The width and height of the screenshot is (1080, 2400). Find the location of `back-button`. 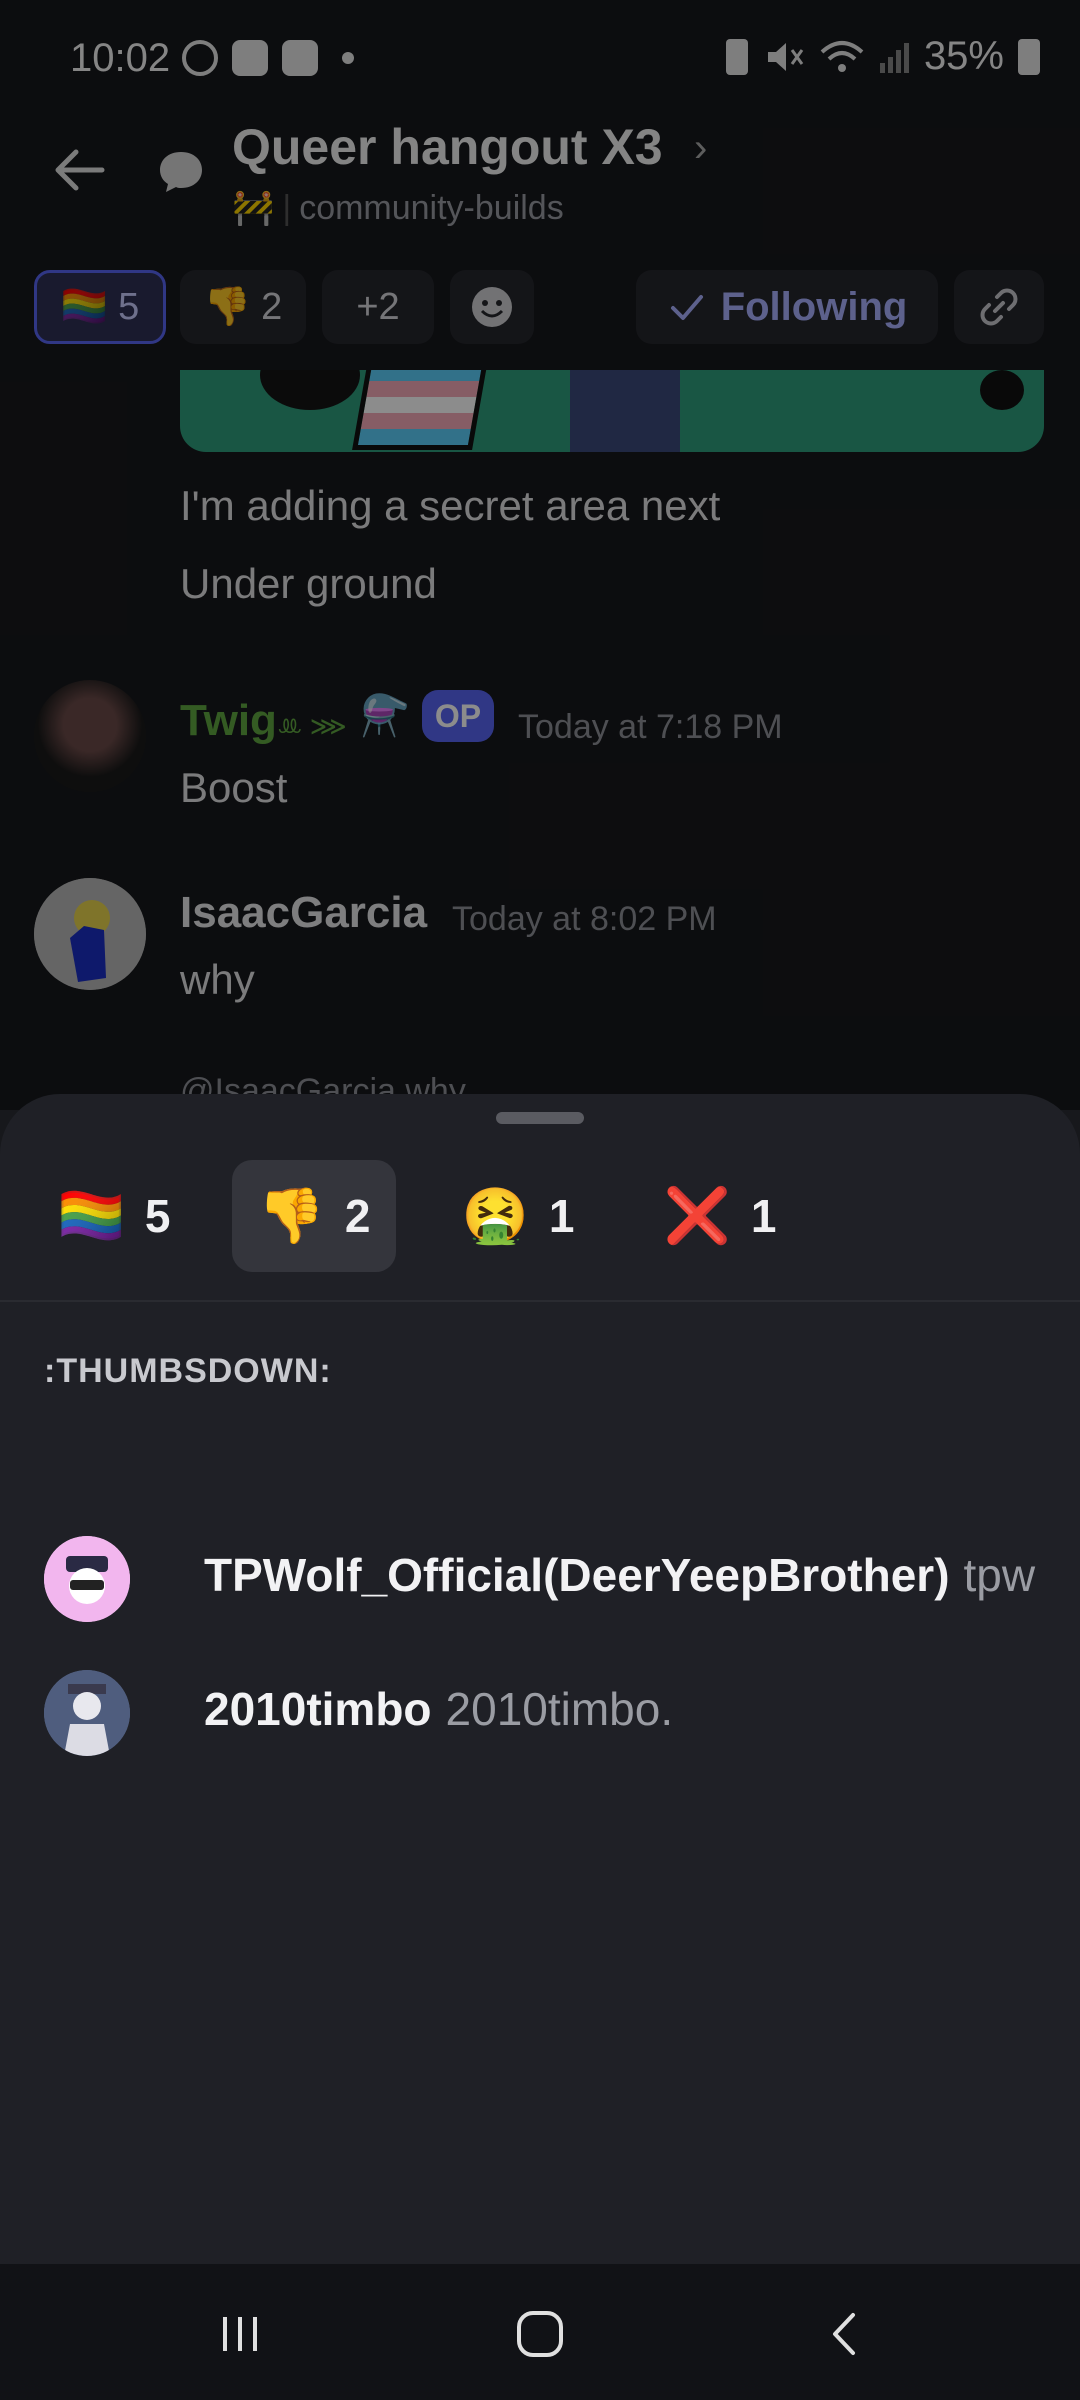

back-button is located at coordinates (846, 2334).